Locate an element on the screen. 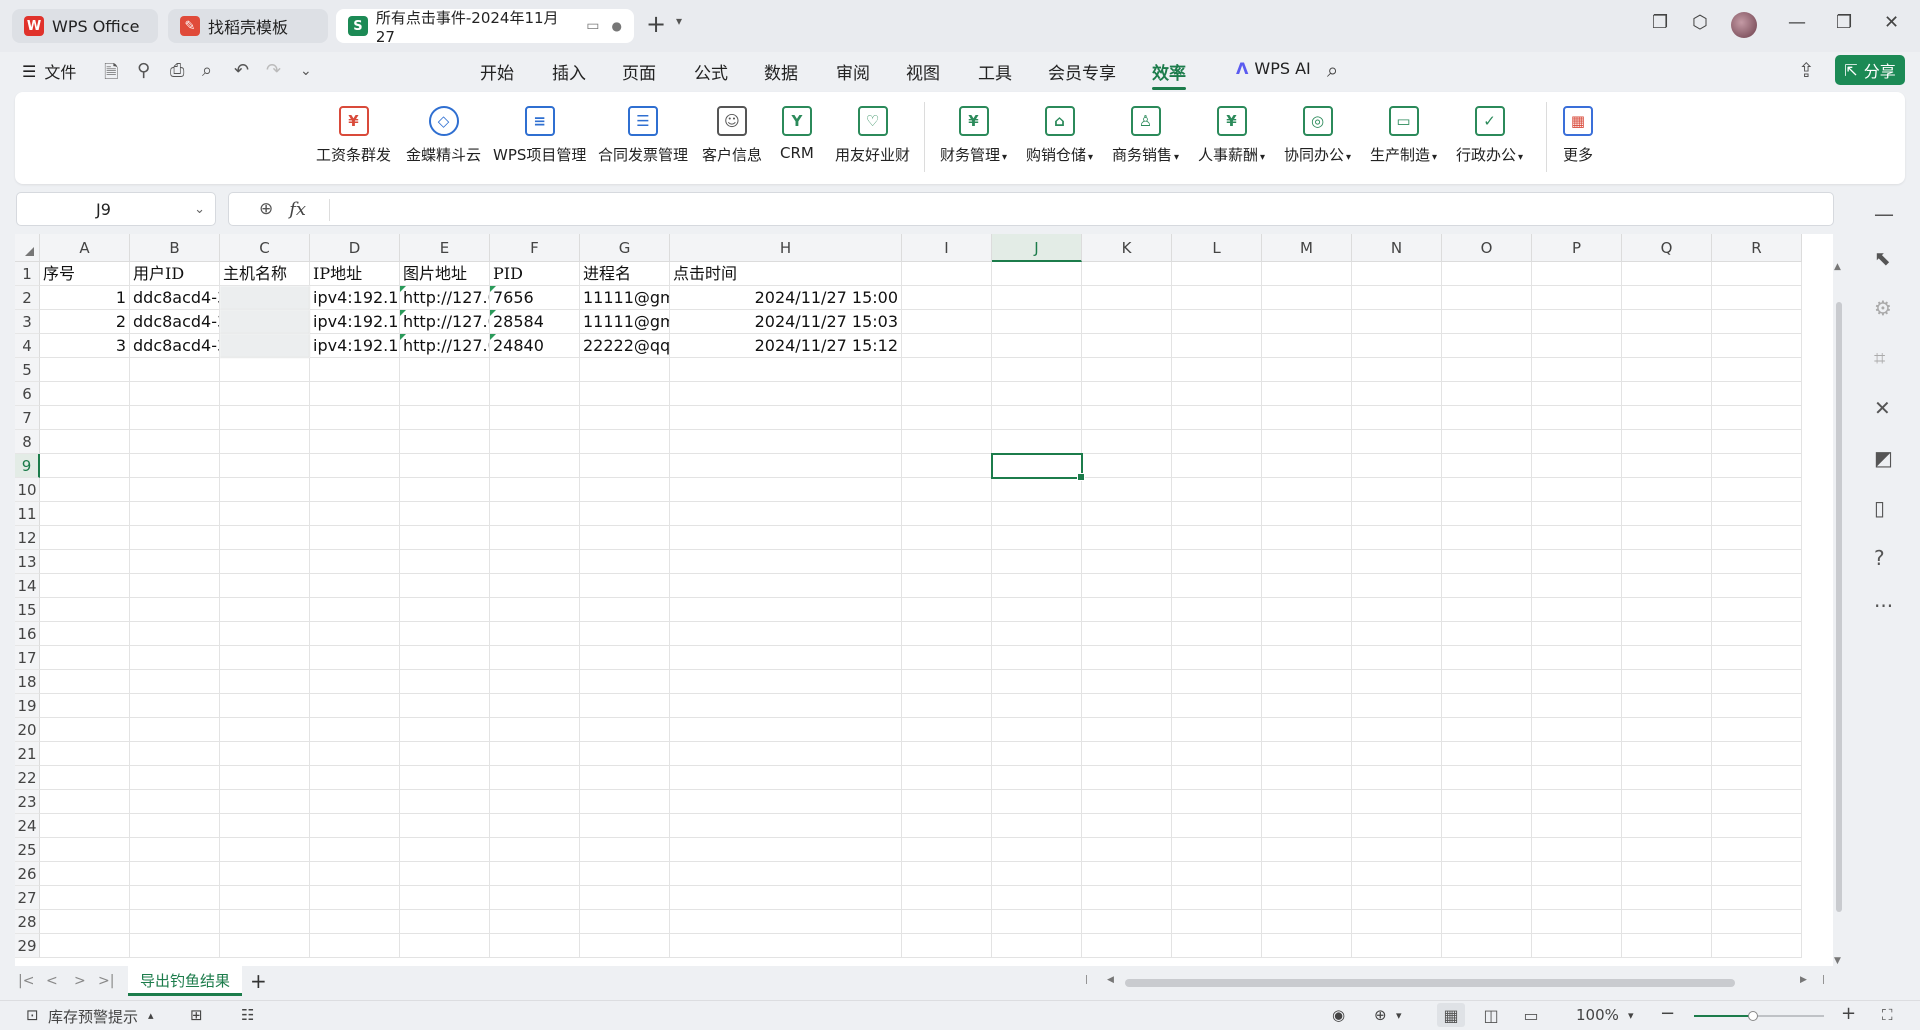 Image resolution: width=1920 pixels, height=1030 pixels. cell-B4: ddc8acd4-3 is located at coordinates (175, 346).